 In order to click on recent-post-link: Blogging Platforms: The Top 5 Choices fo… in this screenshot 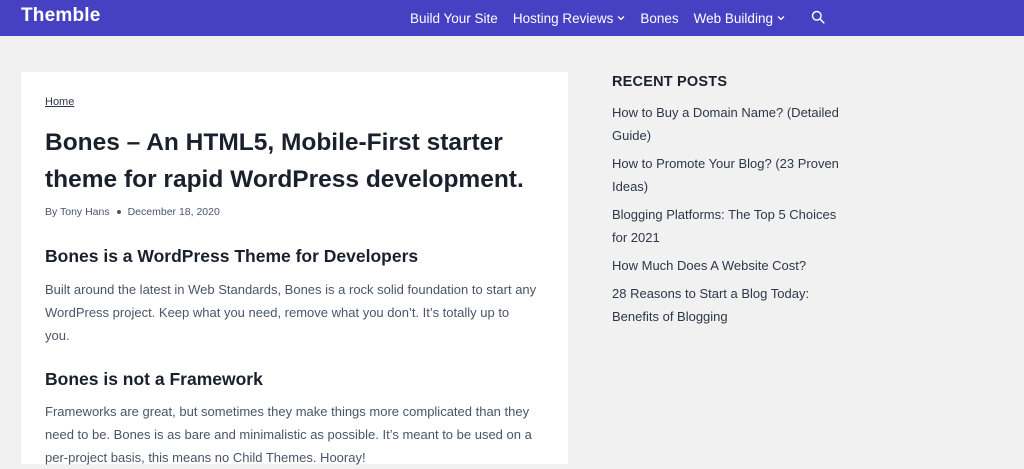, I will do `click(727, 226)`.